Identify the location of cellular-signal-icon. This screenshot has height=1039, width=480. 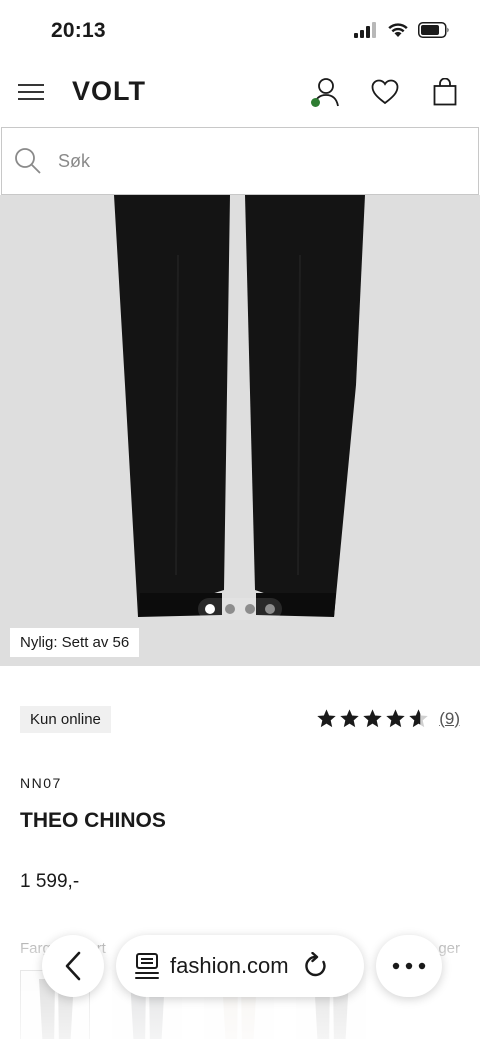
(365, 30).